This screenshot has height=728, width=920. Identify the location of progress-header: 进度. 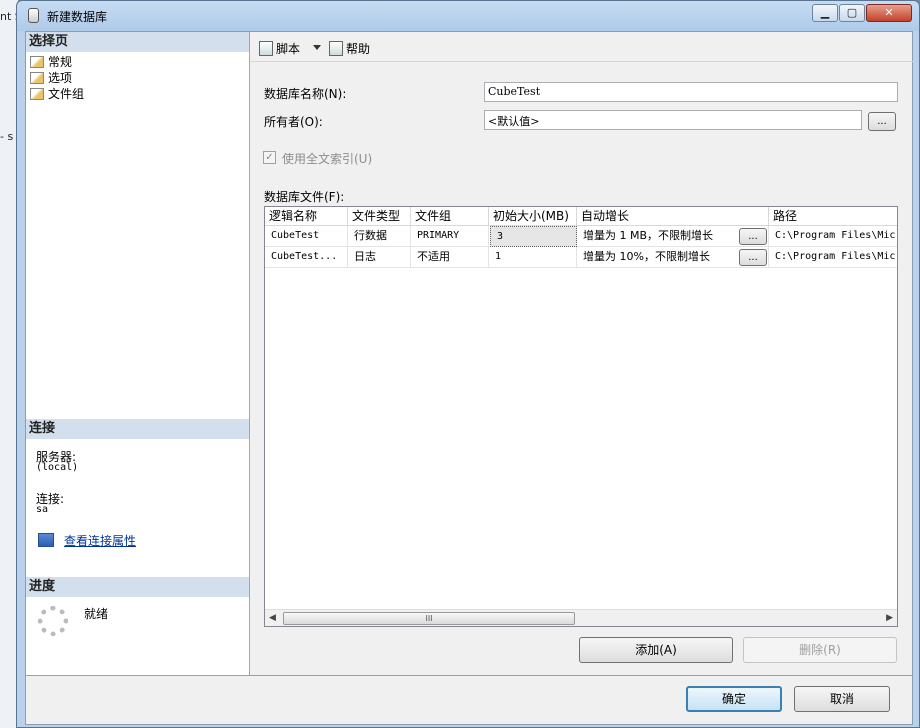
(137, 587).